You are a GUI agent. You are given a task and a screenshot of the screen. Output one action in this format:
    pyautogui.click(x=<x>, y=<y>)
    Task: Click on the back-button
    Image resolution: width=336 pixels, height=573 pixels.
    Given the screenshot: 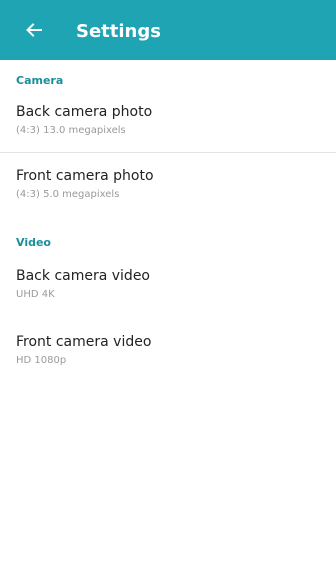 What is the action you would take?
    pyautogui.click(x=34, y=30)
    